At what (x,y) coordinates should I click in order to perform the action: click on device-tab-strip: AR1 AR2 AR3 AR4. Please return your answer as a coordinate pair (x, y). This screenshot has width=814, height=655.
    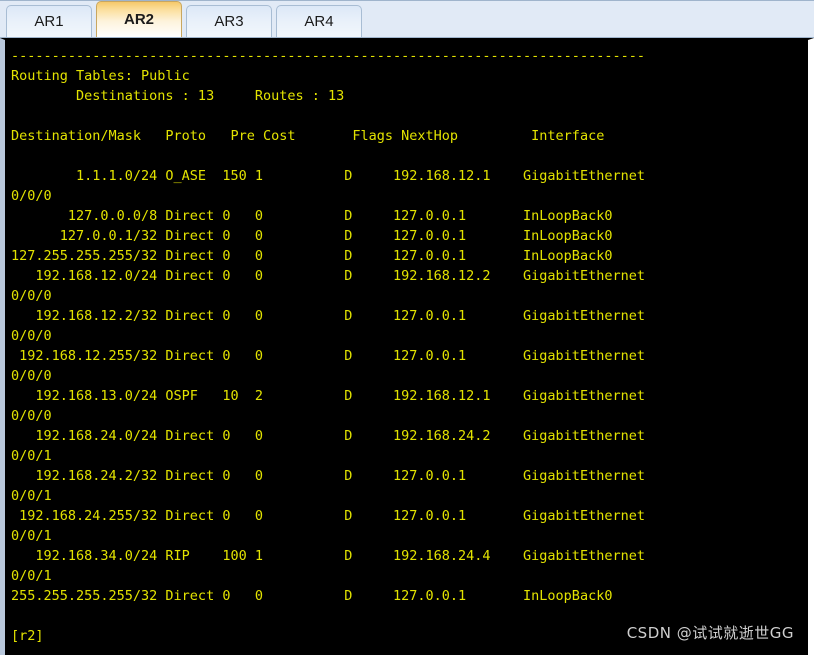
    Looking at the image, I should click on (407, 19).